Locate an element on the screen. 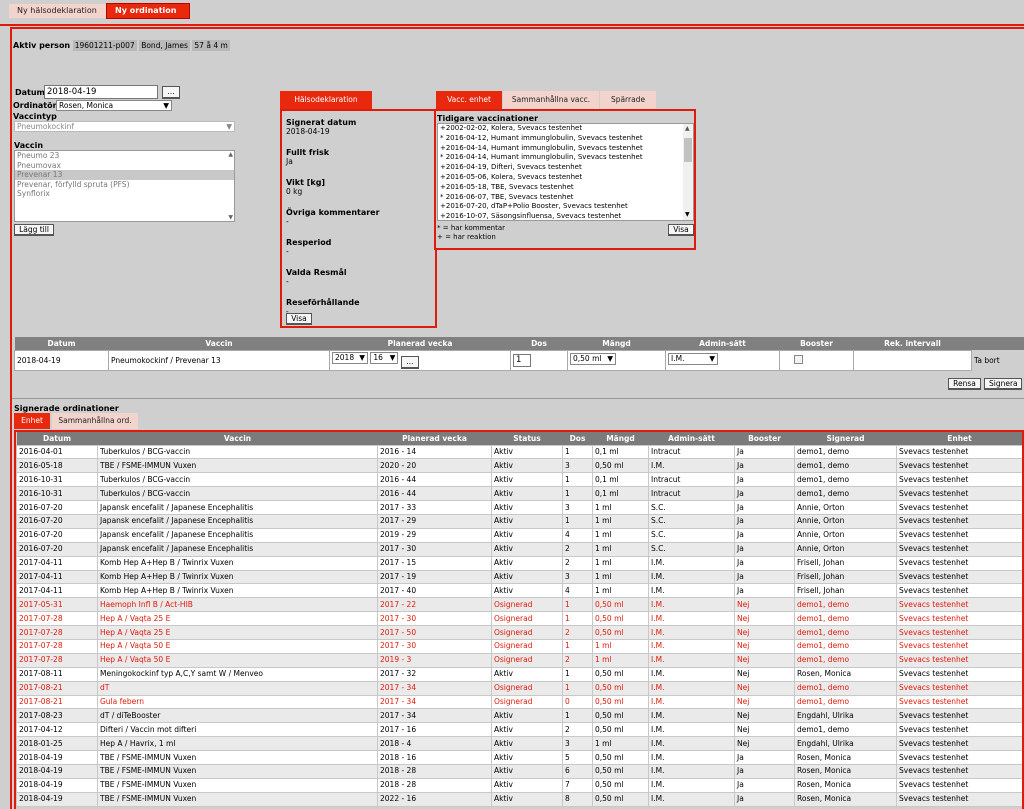 The width and height of the screenshot is (1024, 809). vaccintyp-select: Pneumokockinf ▼ is located at coordinates (124, 126).